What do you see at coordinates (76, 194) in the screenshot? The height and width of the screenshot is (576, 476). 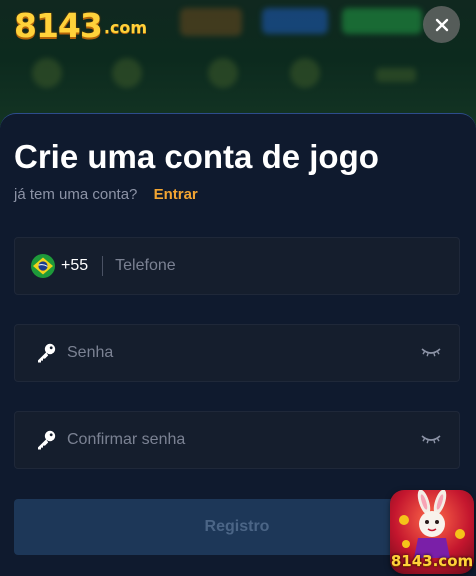 I see `login-prompt-text: já tem uma conta?` at bounding box center [76, 194].